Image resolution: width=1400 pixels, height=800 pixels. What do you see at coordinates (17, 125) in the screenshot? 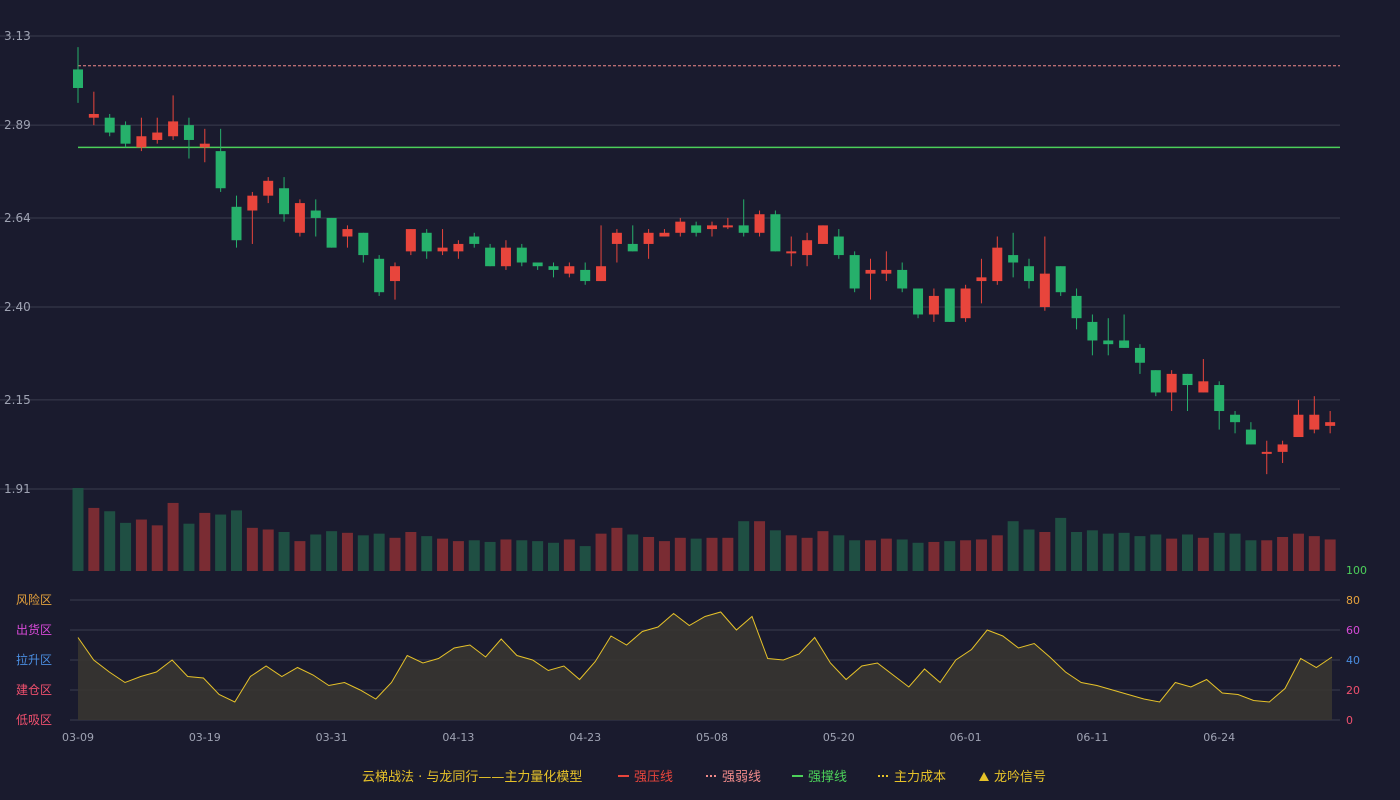
I see `price-tick-label: 2.89` at bounding box center [17, 125].